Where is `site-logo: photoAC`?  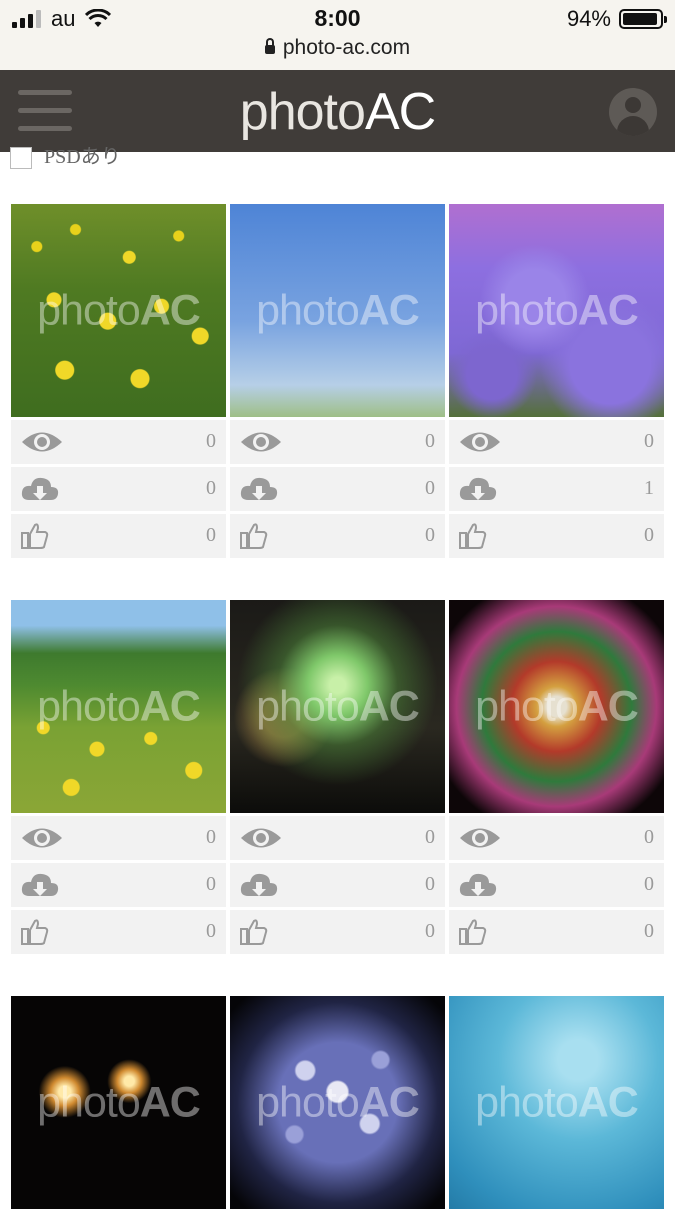
site-logo: photoAC is located at coordinates (337, 112).